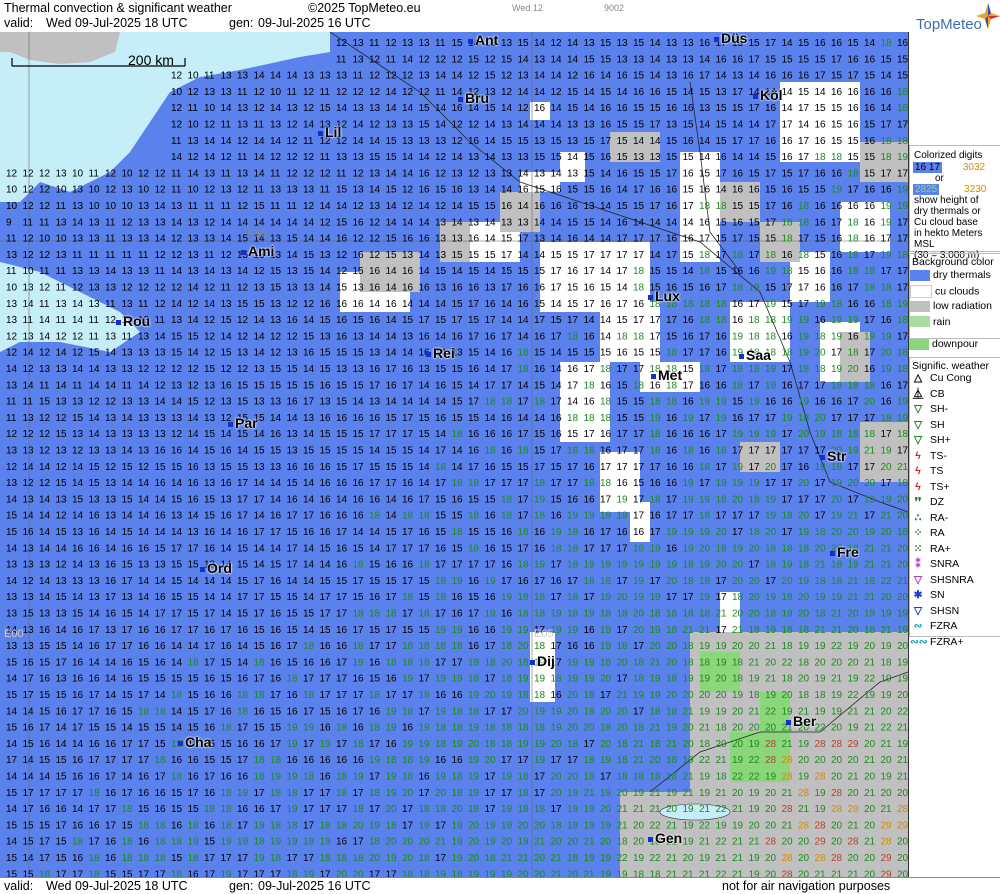  Describe the element at coordinates (664, 296) in the screenshot. I see `city-lux: Lux` at that location.